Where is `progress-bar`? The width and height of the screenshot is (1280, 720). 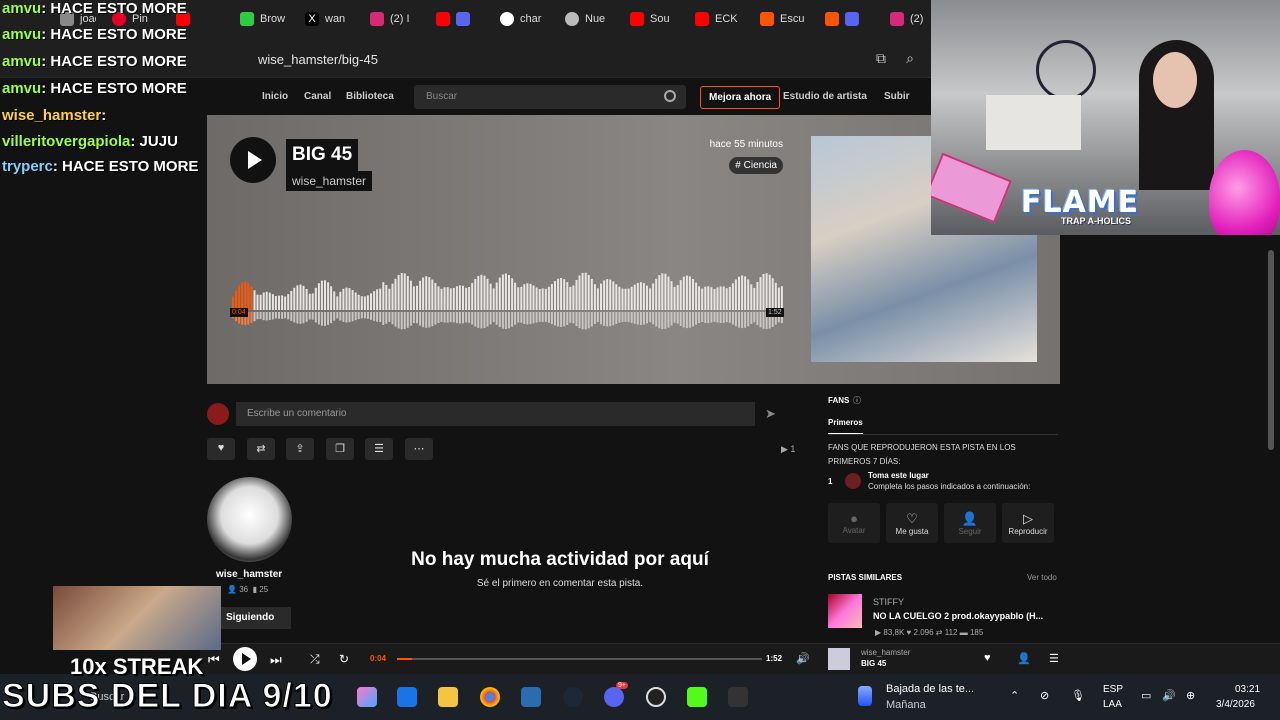 progress-bar is located at coordinates (579, 659).